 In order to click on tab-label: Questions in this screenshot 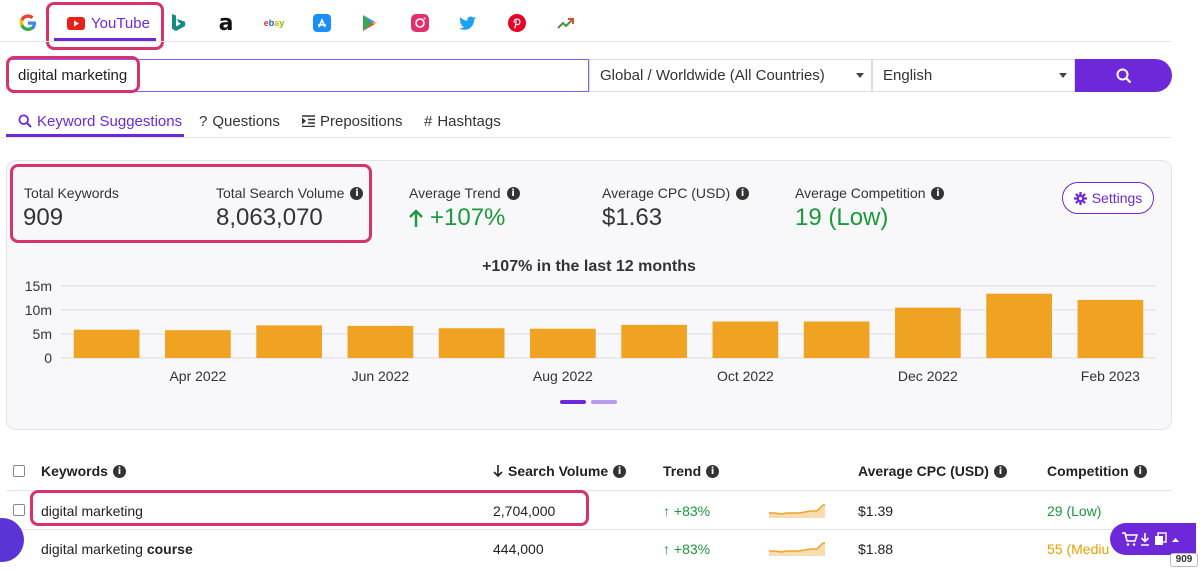, I will do `click(246, 121)`.